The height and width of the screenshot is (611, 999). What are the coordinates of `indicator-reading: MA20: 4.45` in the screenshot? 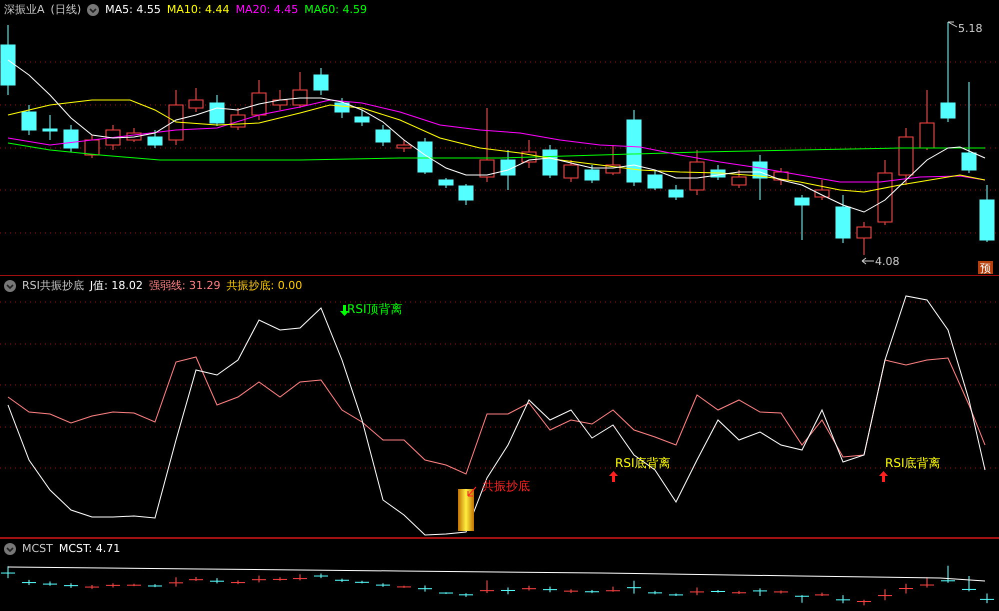 It's located at (267, 9).